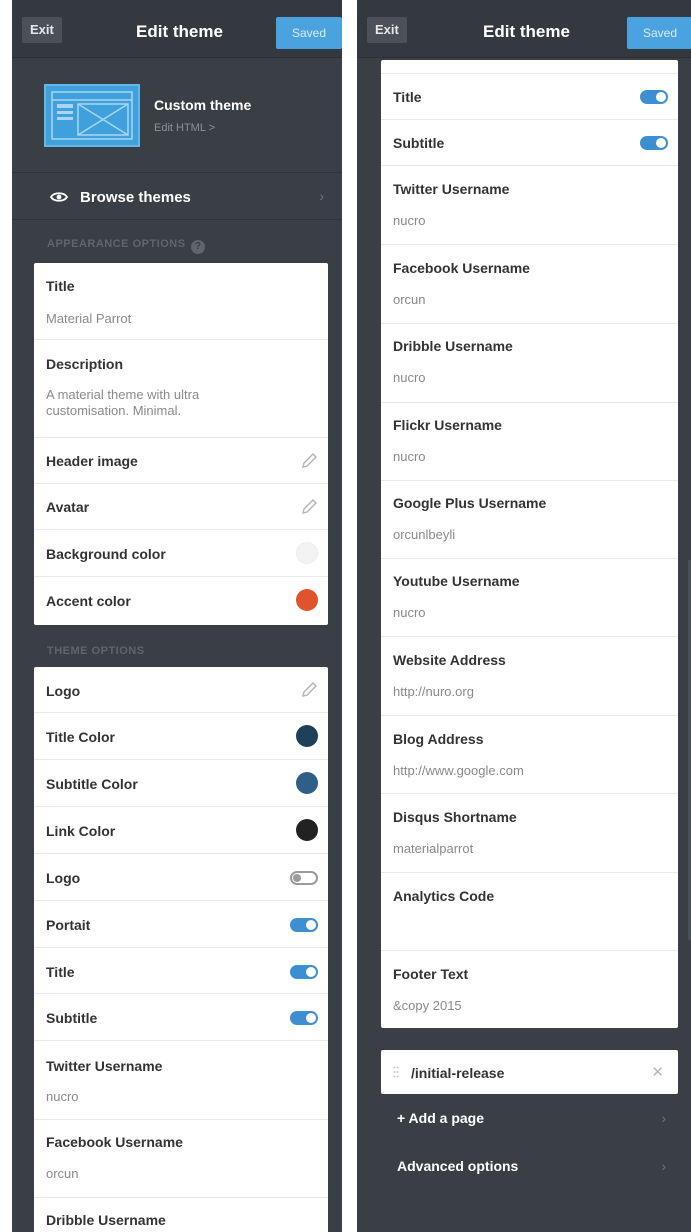 This screenshot has height=1232, width=691. I want to click on title-color-swatch, so click(307, 736).